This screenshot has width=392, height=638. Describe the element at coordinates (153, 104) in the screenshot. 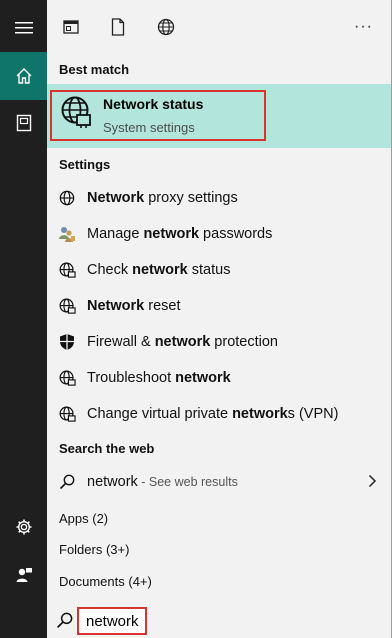

I see `best-match-title: Network status` at that location.